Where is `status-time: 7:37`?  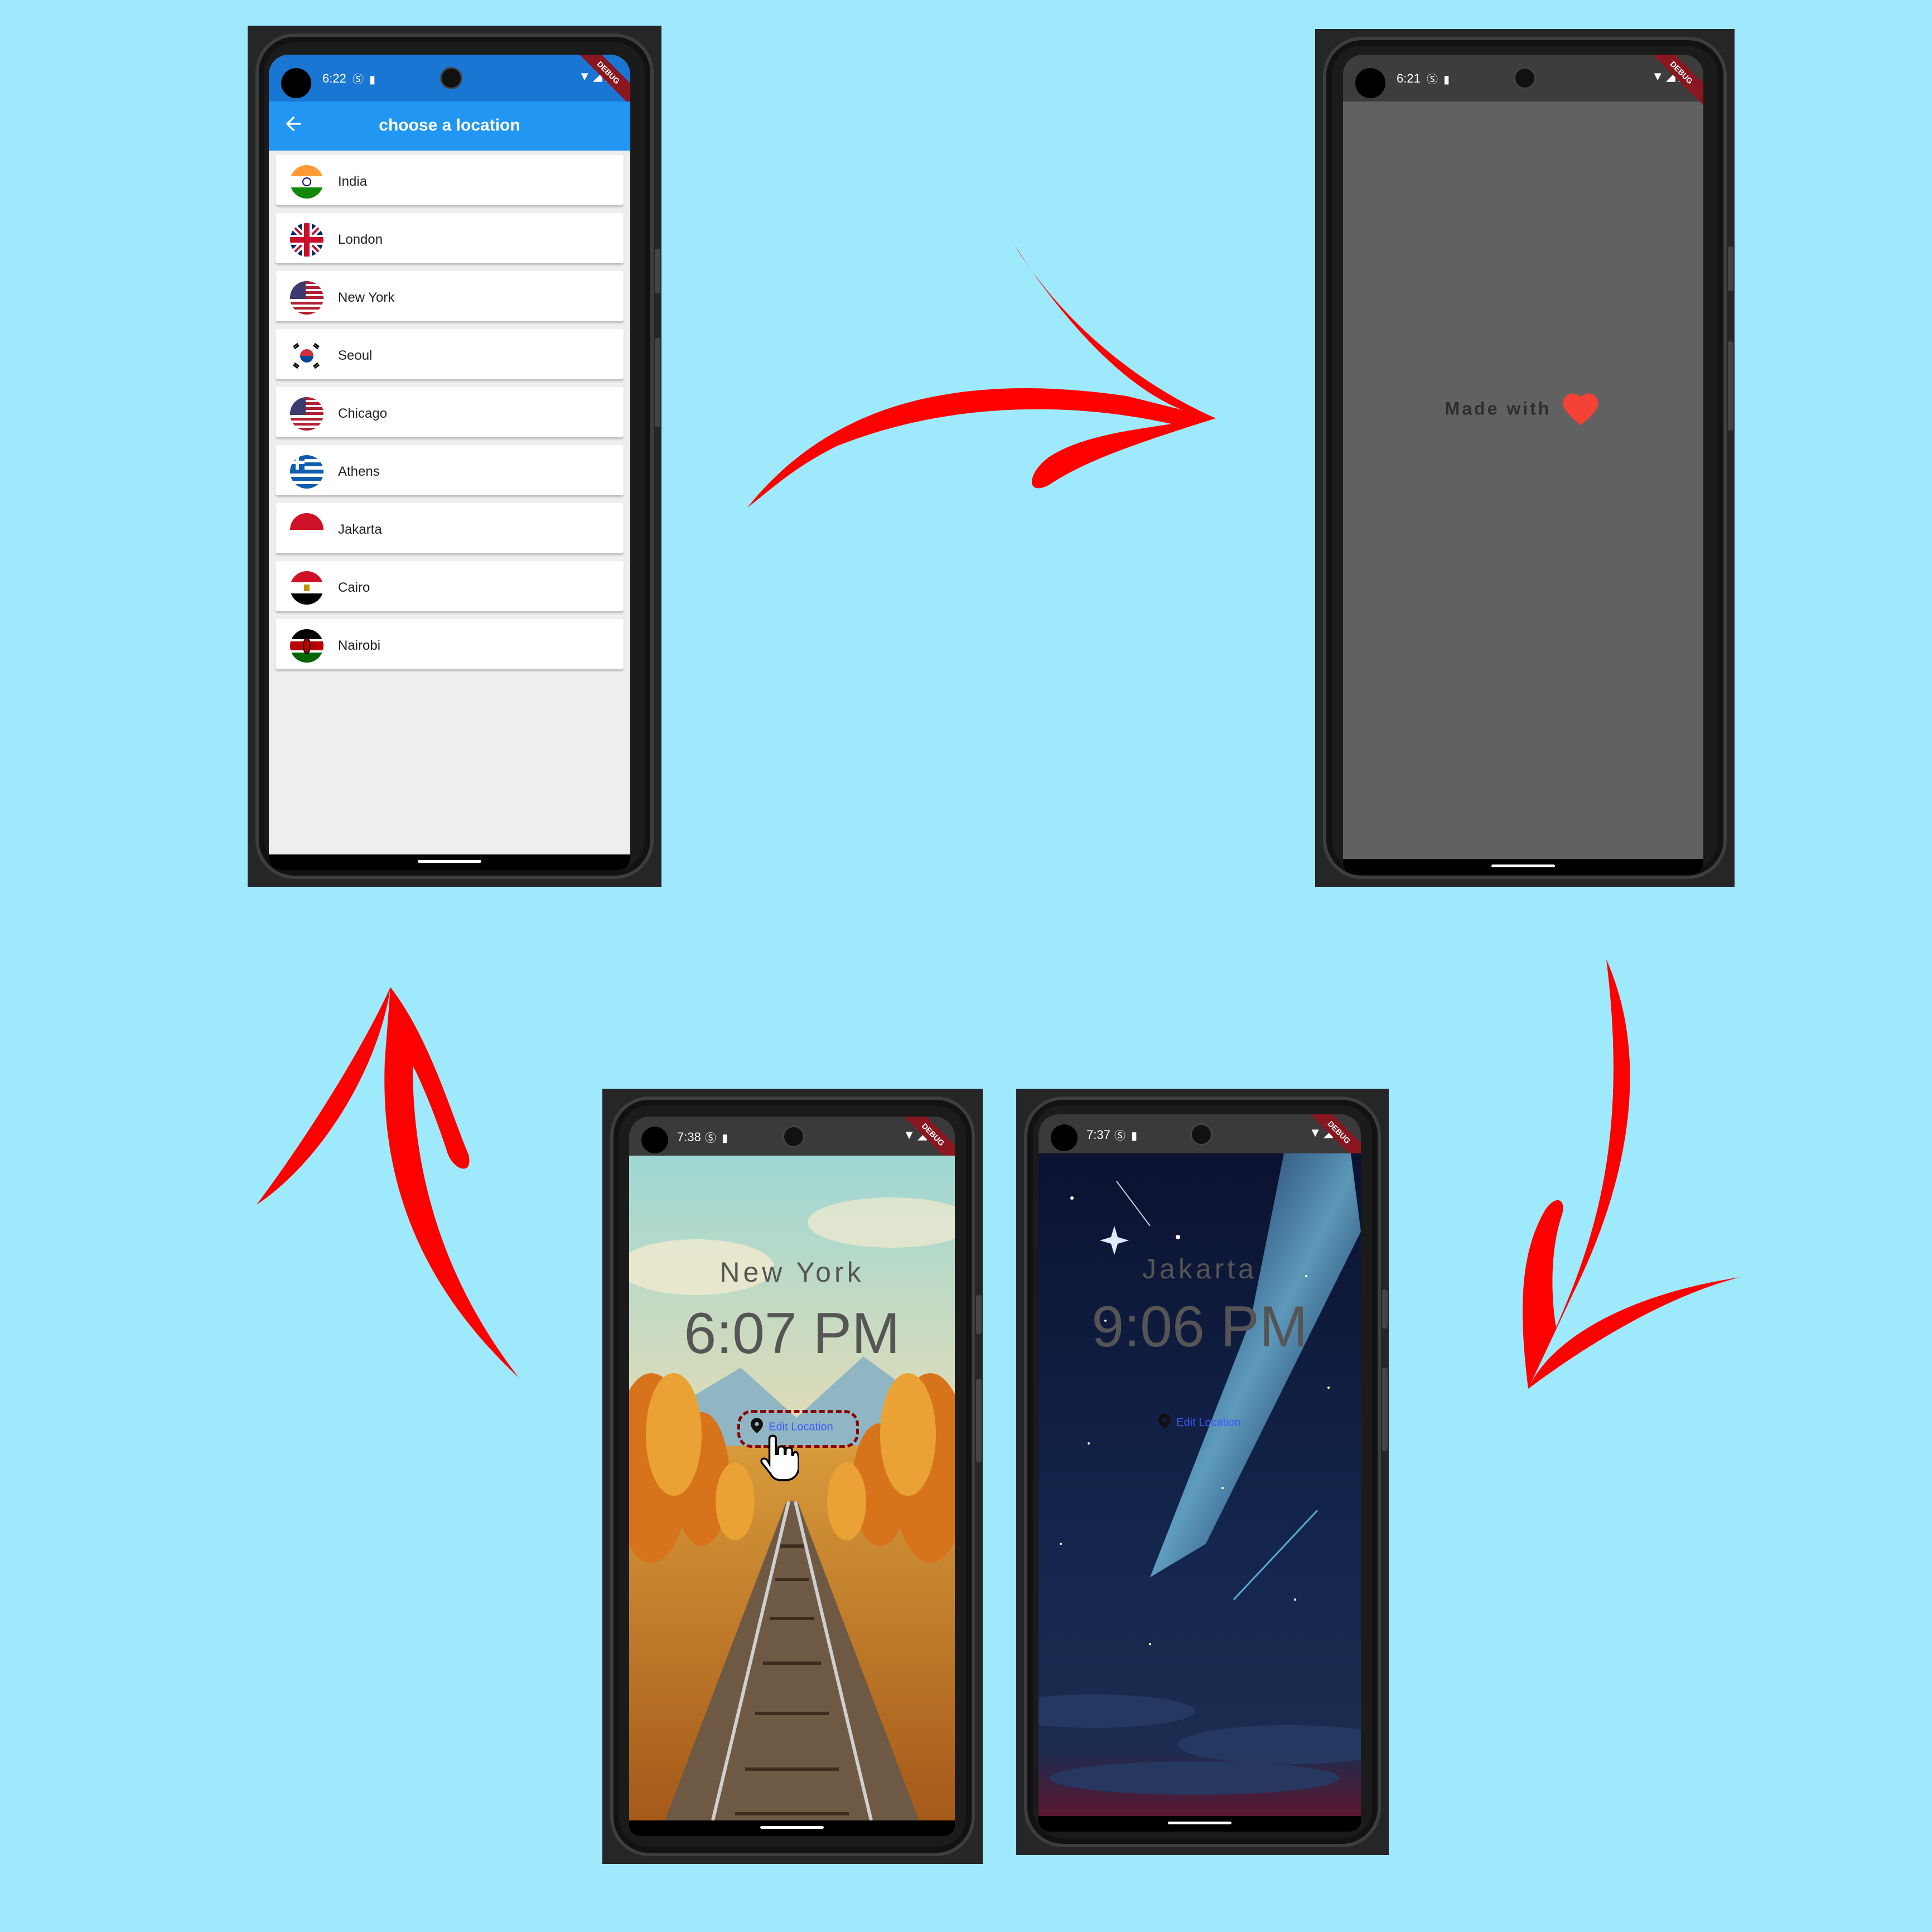
status-time: 7:37 is located at coordinates (1098, 1135).